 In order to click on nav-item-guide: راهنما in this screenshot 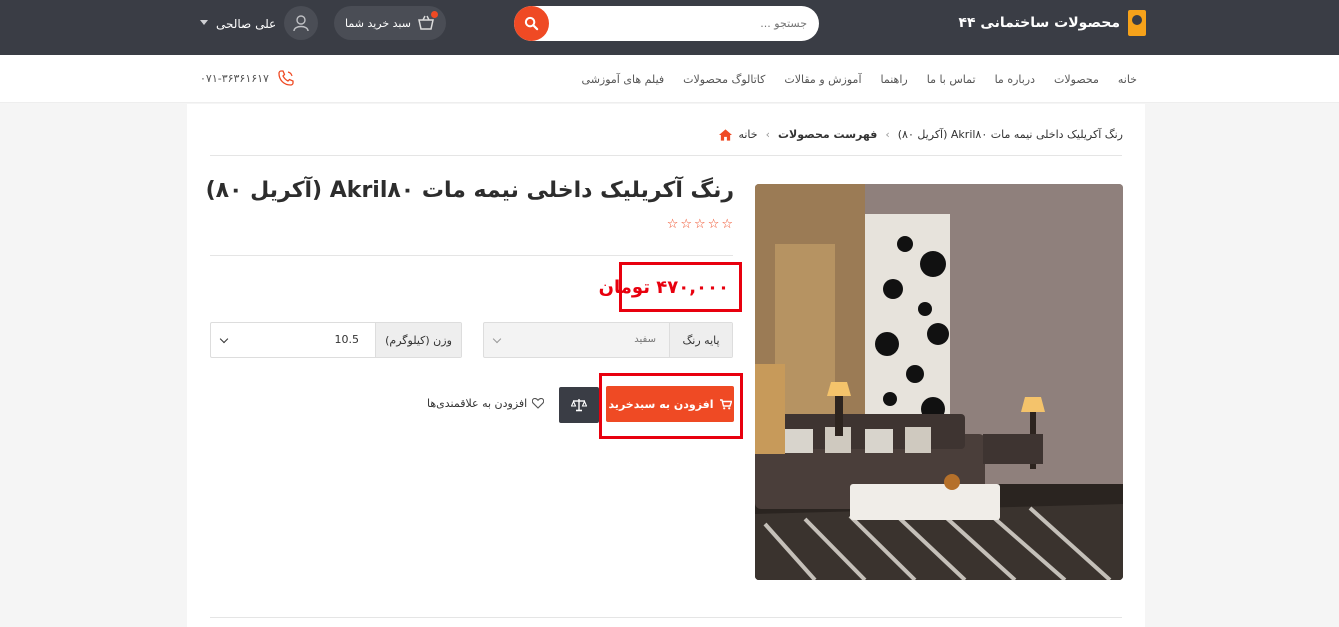, I will do `click(894, 79)`.